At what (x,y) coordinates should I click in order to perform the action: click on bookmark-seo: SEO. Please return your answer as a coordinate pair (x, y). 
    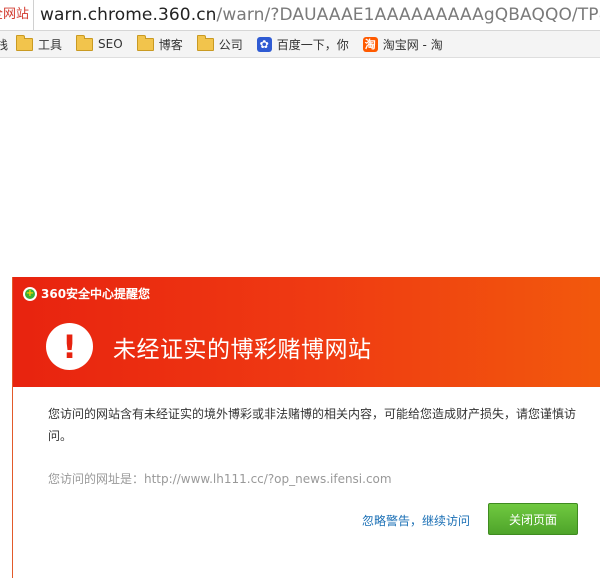
    Looking at the image, I should click on (99, 42).